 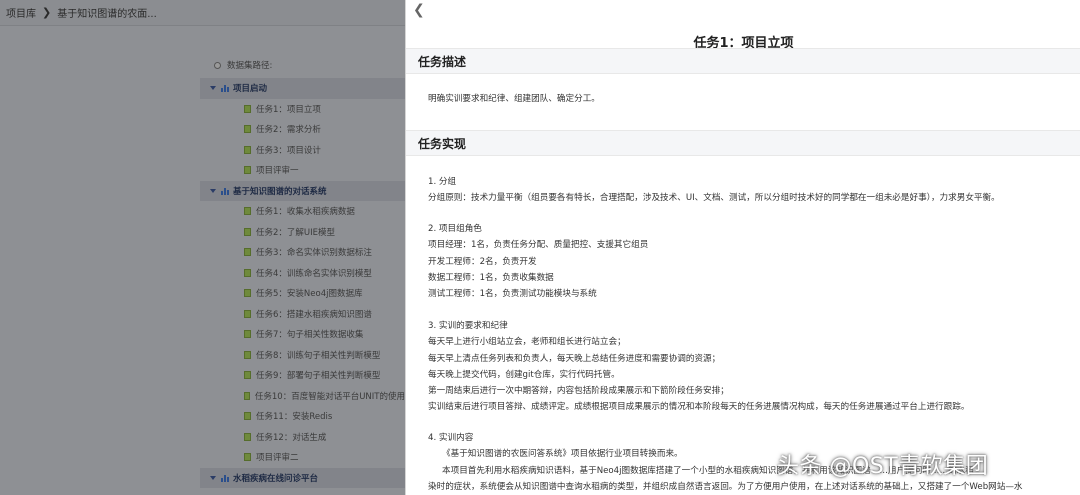 I want to click on tree-item: 任务1：收集水稻疾病数据, so click(x=302, y=211).